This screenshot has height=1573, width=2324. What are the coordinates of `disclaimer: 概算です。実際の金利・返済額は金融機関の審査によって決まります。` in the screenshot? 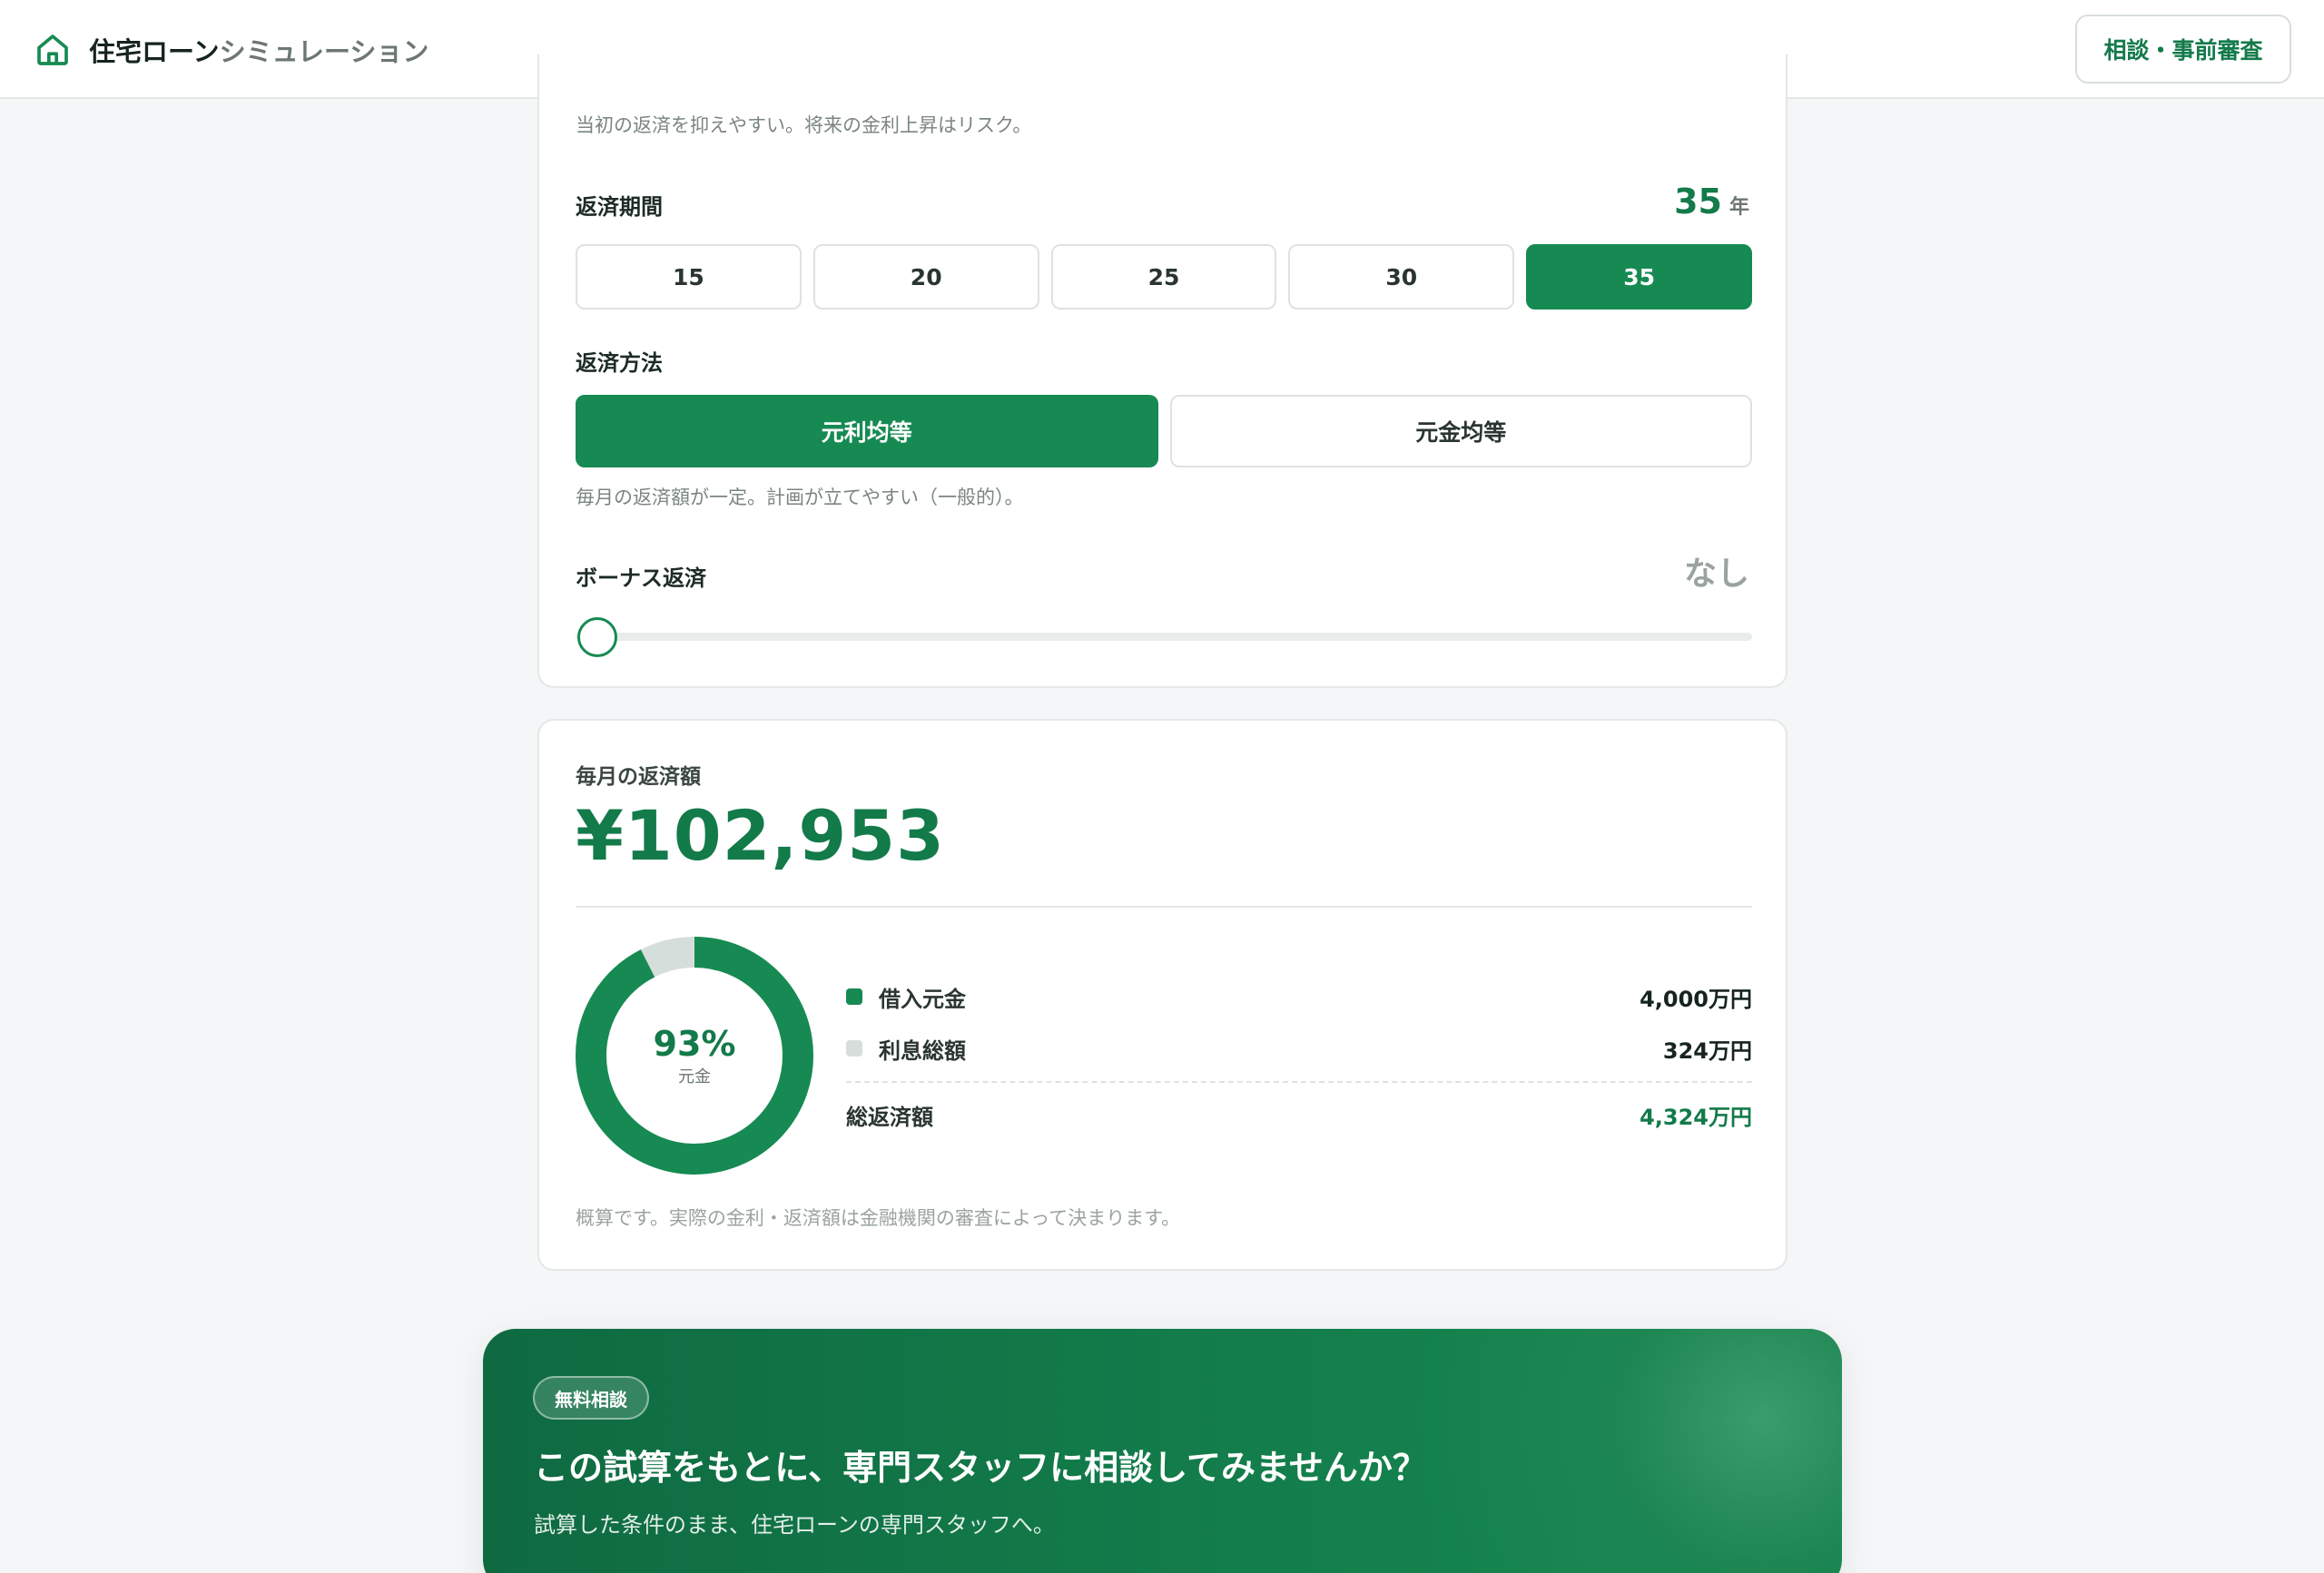 It's located at (878, 1218).